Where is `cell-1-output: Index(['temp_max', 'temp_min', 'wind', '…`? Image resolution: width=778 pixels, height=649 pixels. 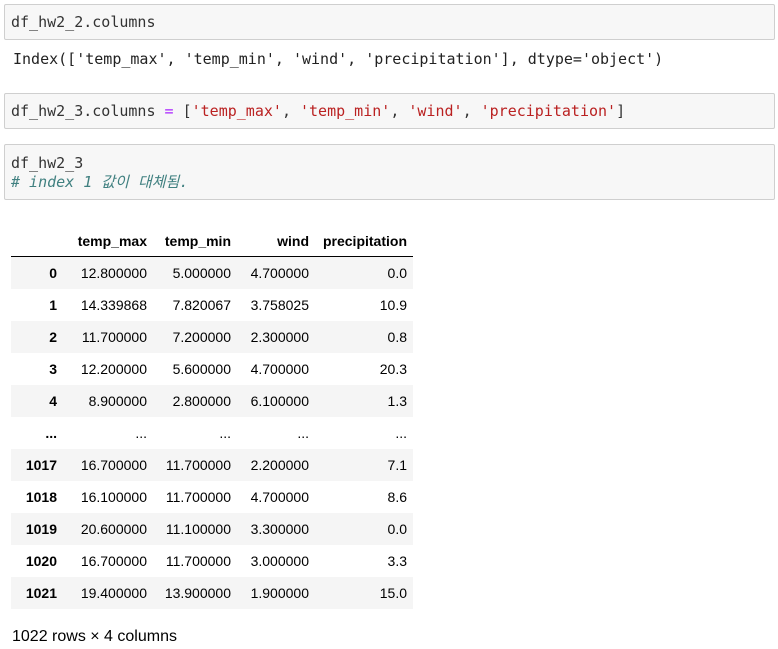
cell-1-output: Index(['temp_max', 'temp_min', 'wind', '… is located at coordinates (338, 59).